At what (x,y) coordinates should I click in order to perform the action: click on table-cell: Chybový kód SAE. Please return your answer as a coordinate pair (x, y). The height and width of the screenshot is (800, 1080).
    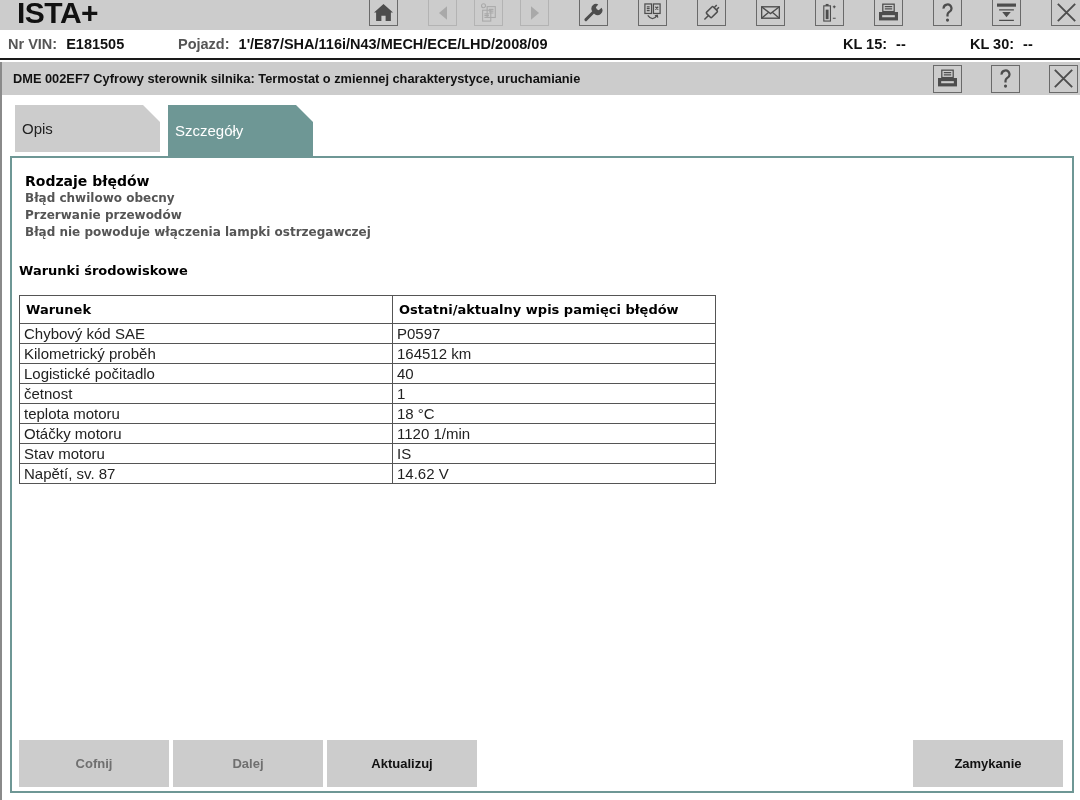
    Looking at the image, I should click on (206, 333).